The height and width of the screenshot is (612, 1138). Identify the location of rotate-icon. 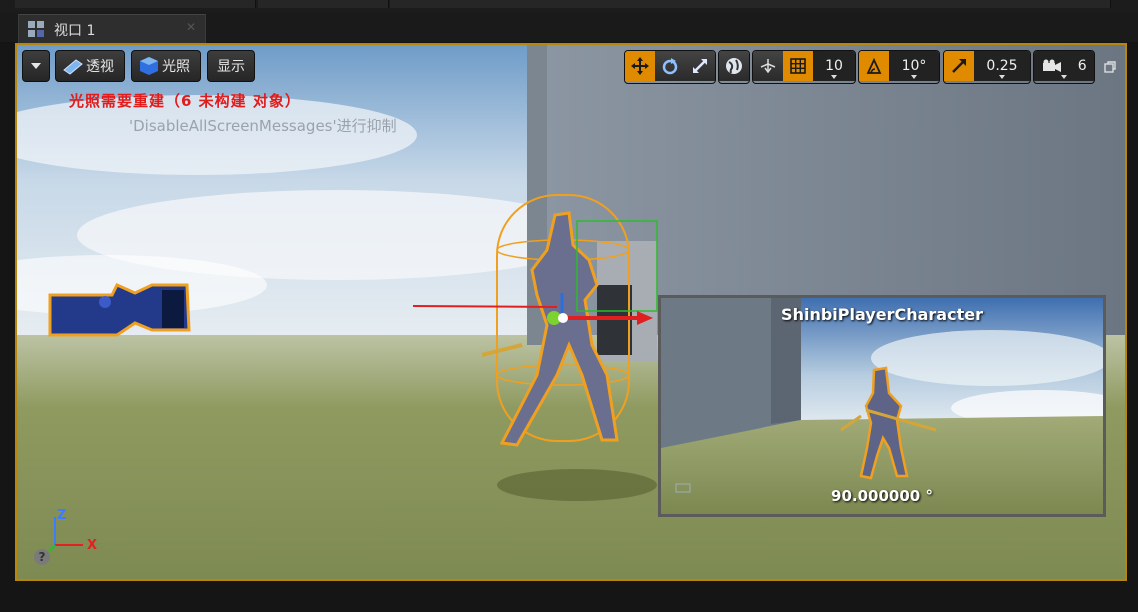
(670, 66).